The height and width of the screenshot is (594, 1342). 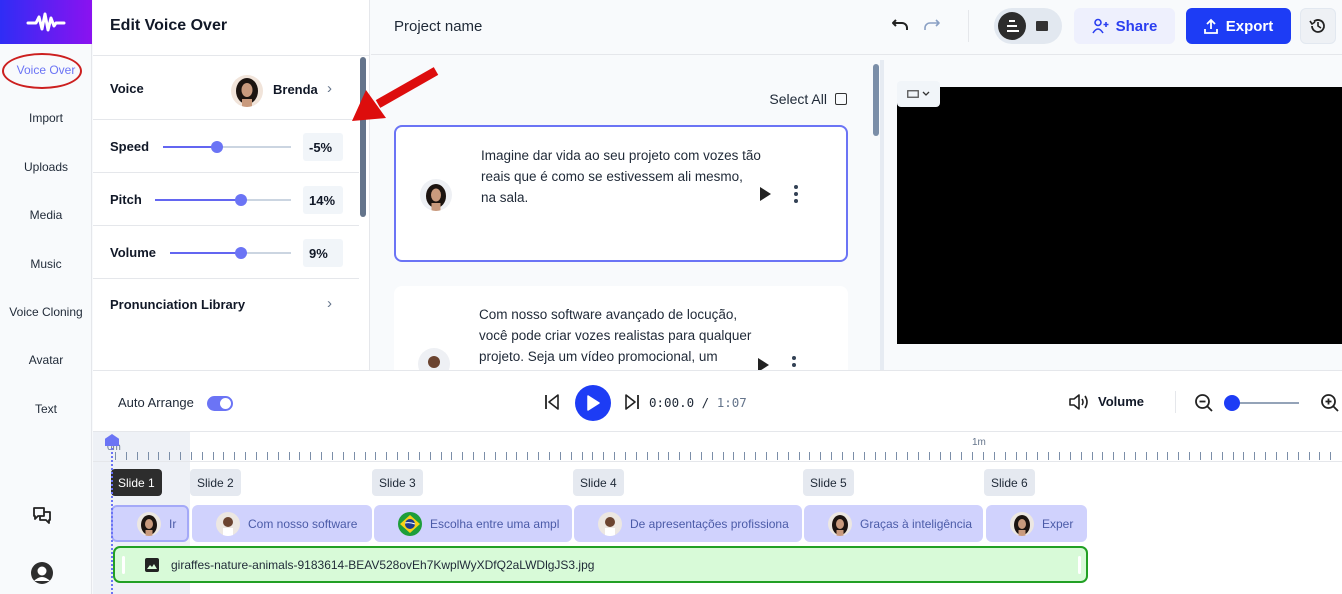 I want to click on voice-clip: De apresentações profissiona, so click(x=688, y=523).